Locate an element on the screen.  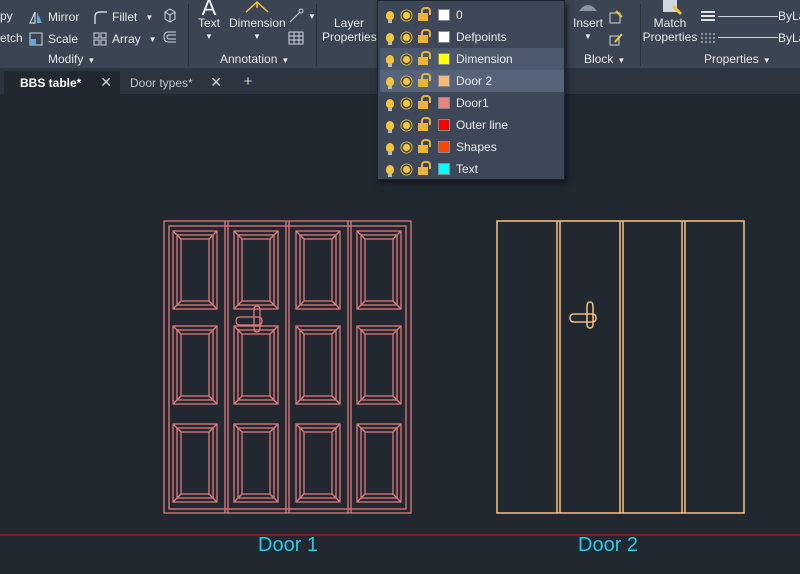
insert-dropdown-arrow: ▼ is located at coordinates (588, 37).